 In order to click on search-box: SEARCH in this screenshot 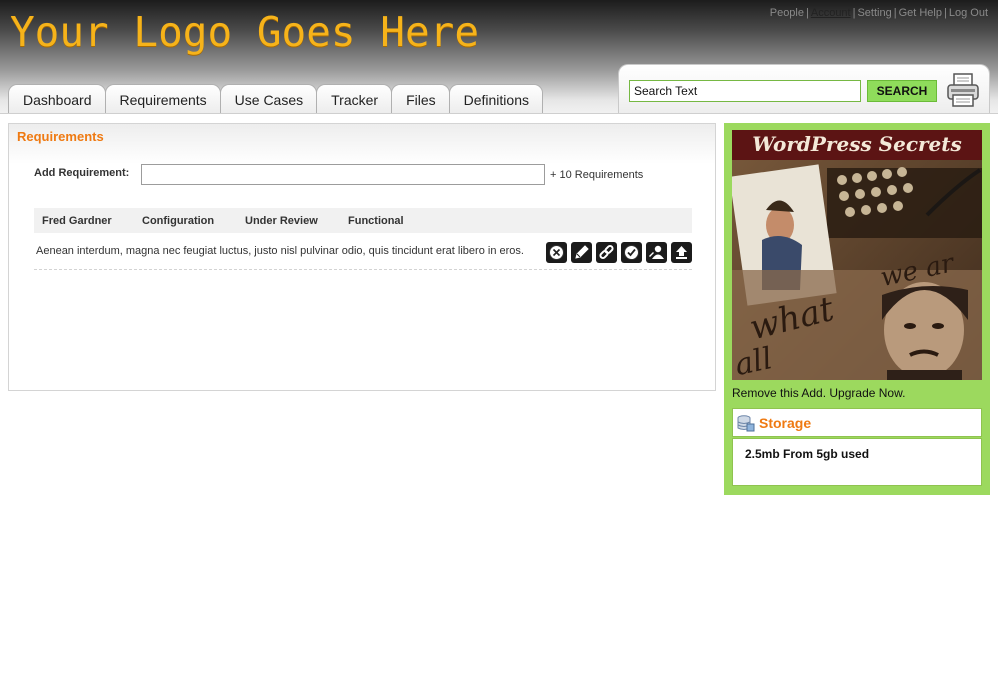, I will do `click(804, 89)`.